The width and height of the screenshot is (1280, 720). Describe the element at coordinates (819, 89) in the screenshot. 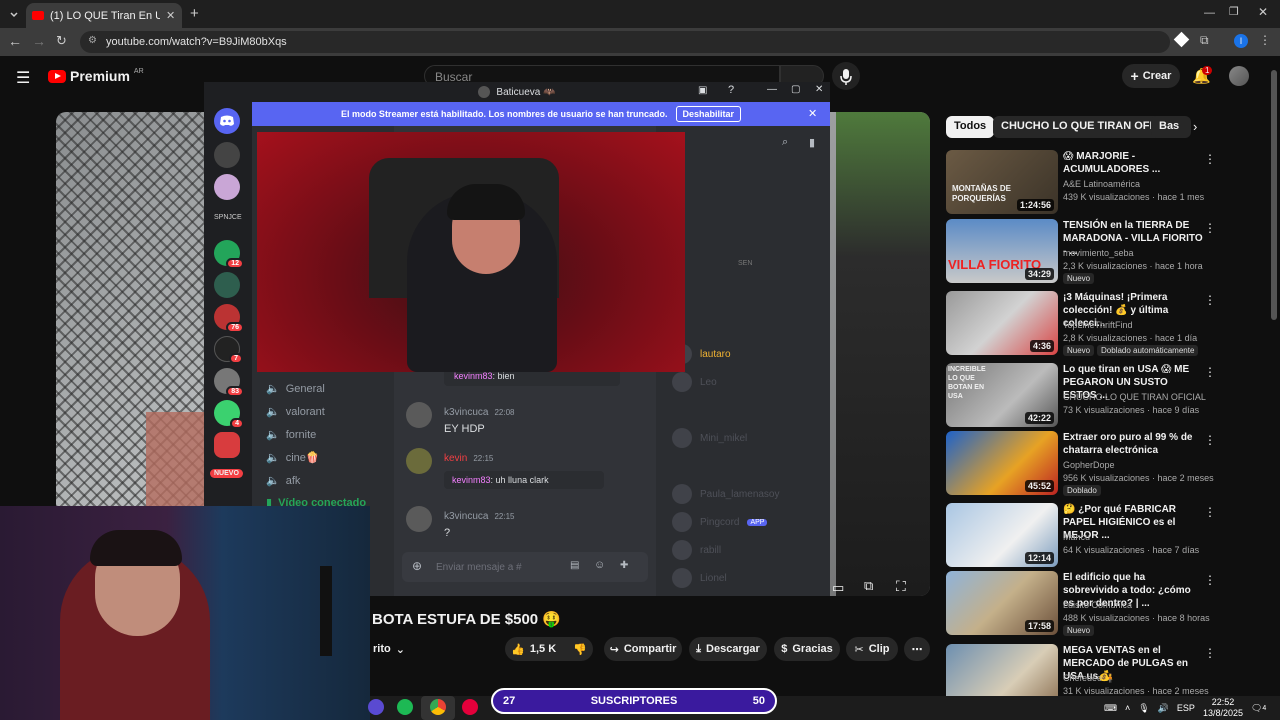

I see `discord-close-icon: ✕` at that location.